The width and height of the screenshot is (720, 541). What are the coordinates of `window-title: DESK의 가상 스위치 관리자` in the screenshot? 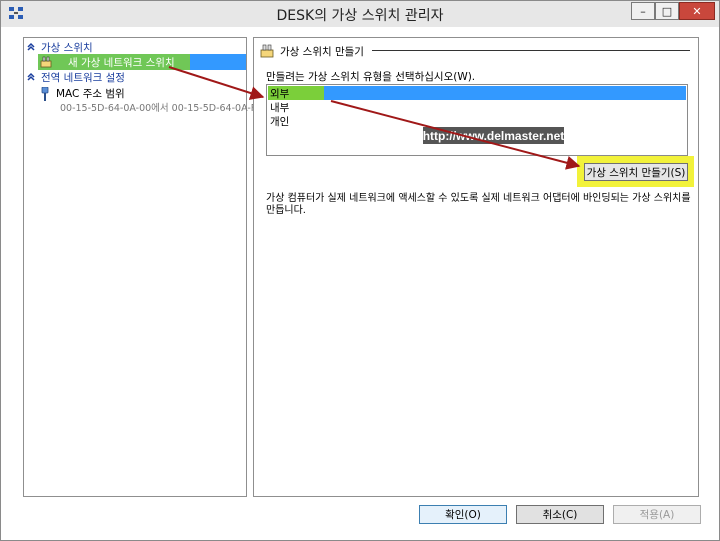 It's located at (360, 16).